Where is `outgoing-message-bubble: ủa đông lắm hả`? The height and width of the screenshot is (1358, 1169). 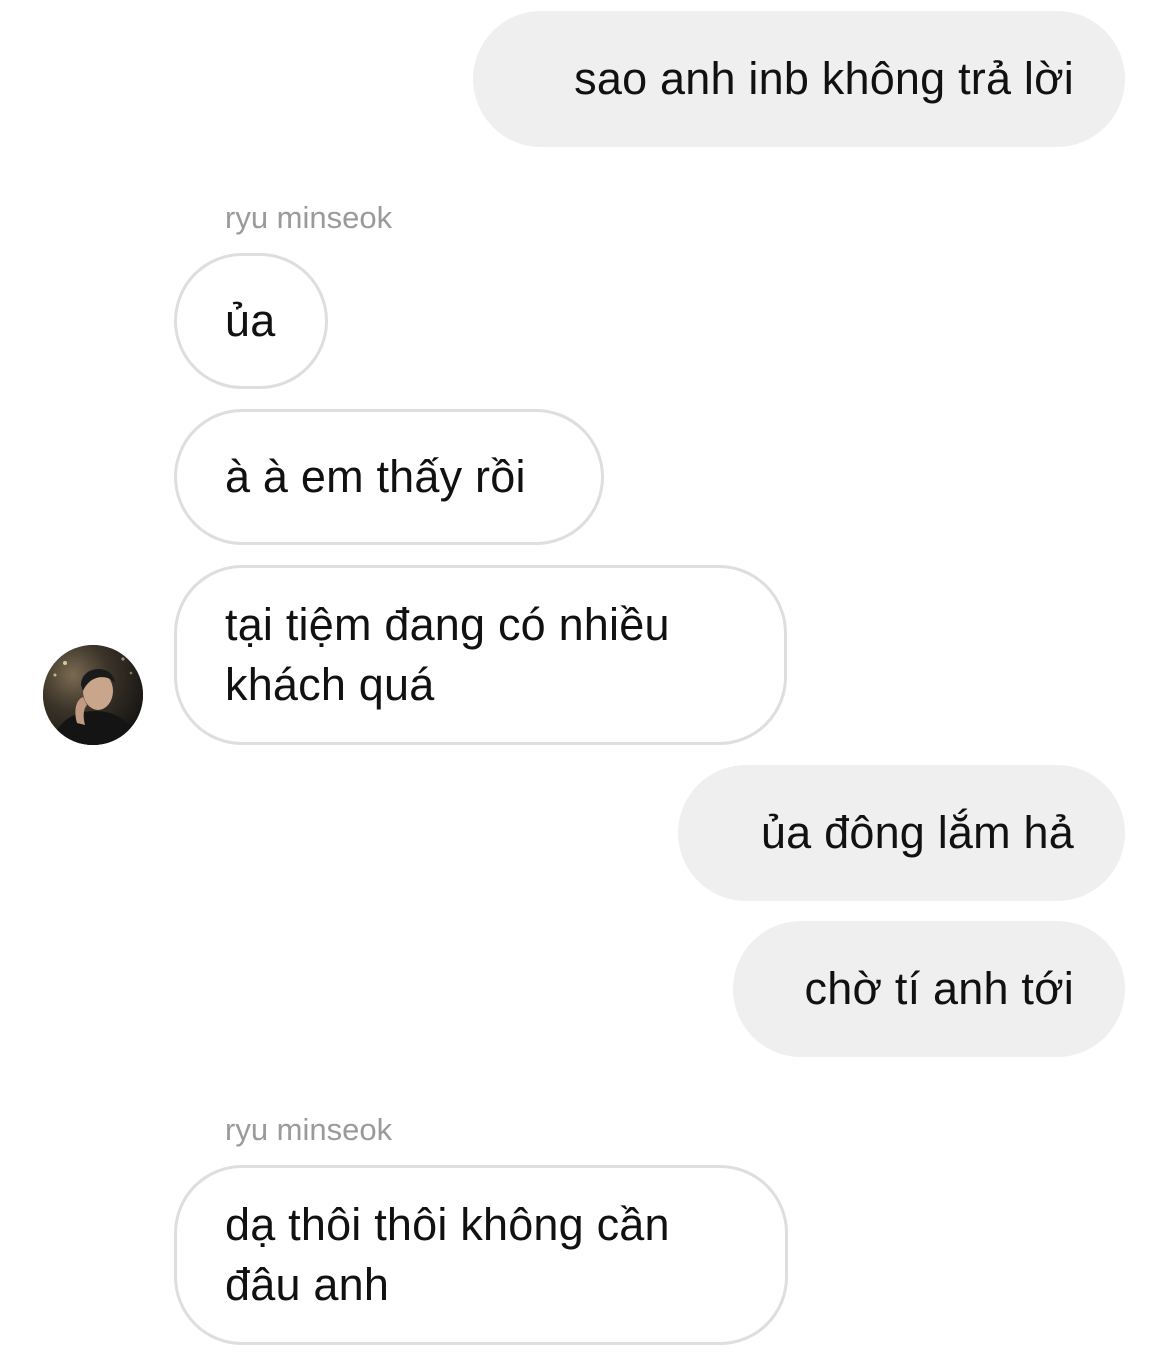
outgoing-message-bubble: ủa đông lắm hả is located at coordinates (901, 833).